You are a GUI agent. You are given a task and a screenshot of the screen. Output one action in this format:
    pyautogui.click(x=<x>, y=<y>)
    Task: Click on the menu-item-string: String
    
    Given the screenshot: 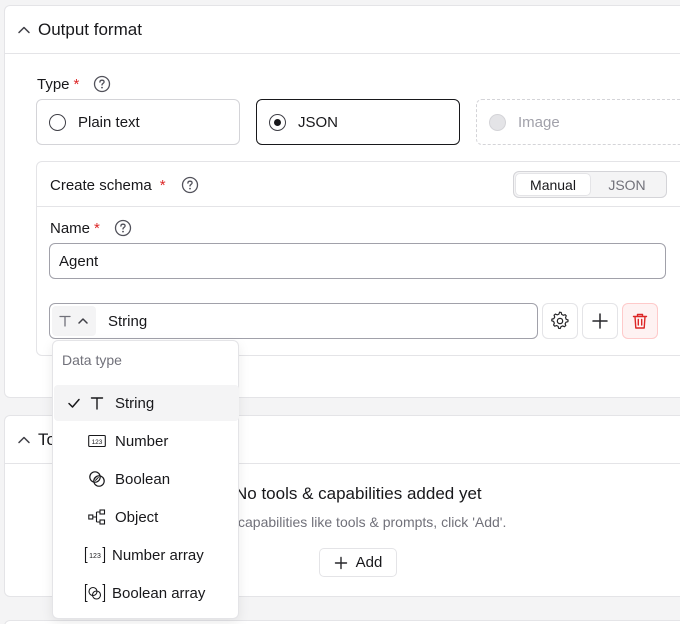 What is the action you would take?
    pyautogui.click(x=146, y=403)
    